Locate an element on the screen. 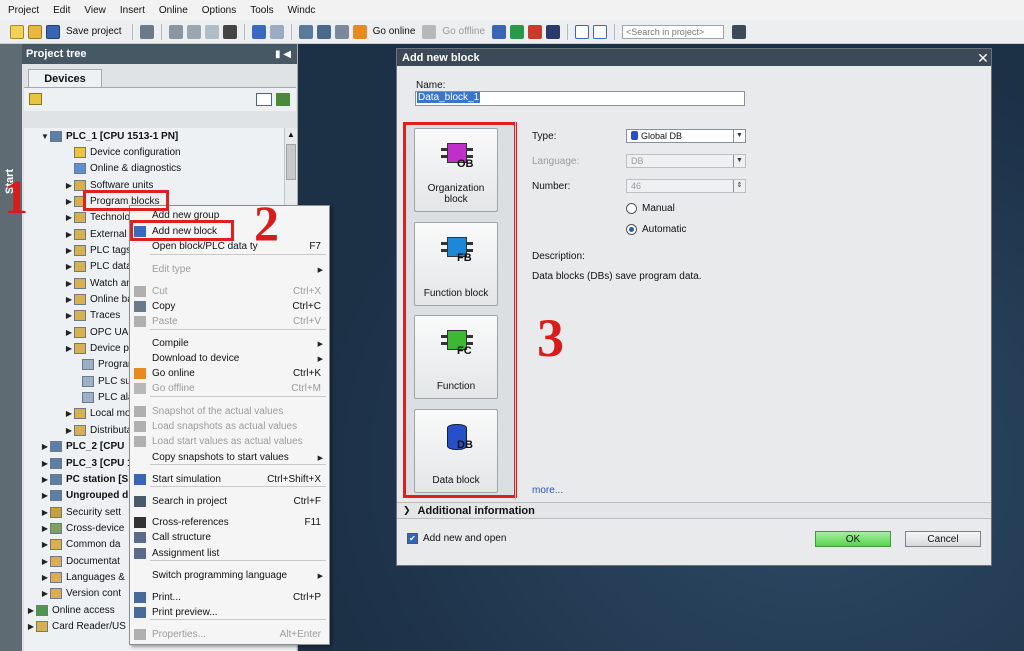 Image resolution: width=1024 pixels, height=651 pixels. split-vertical-icon is located at coordinates (600, 31).